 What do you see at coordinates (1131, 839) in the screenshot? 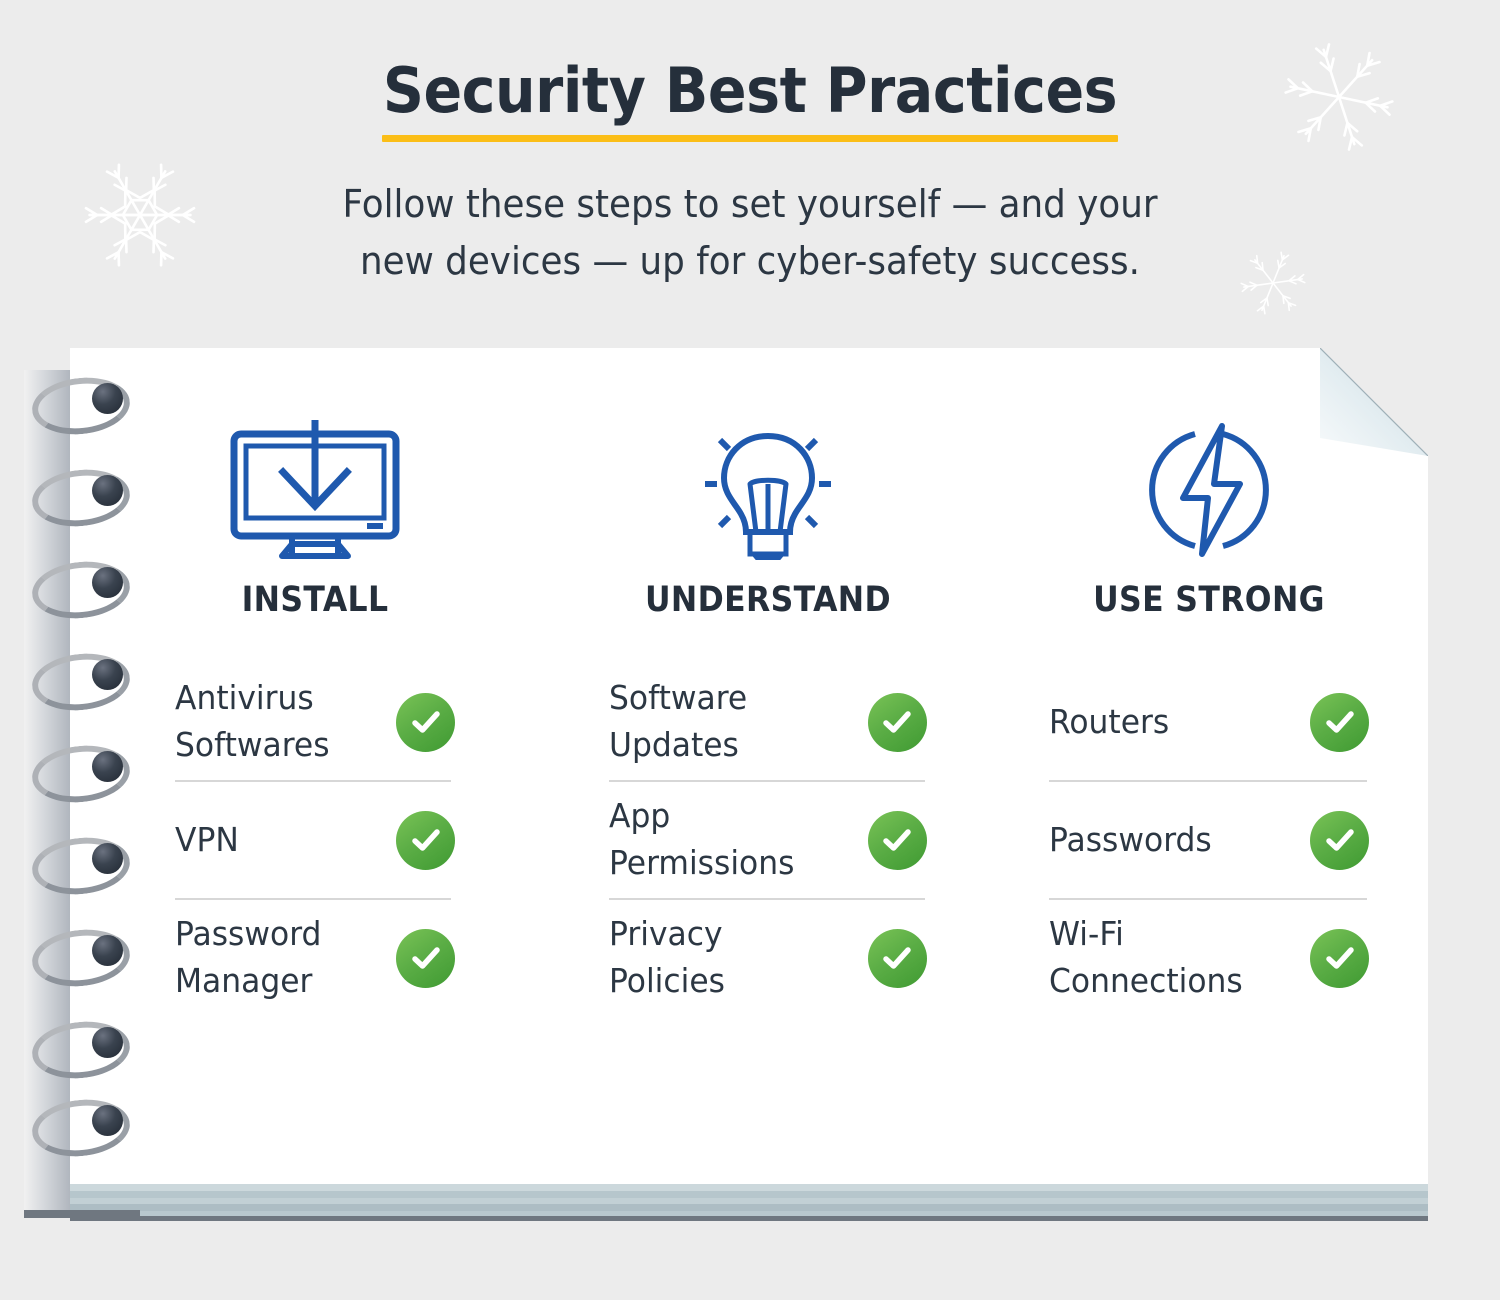
I see `list-item-label: Passwords` at bounding box center [1131, 839].